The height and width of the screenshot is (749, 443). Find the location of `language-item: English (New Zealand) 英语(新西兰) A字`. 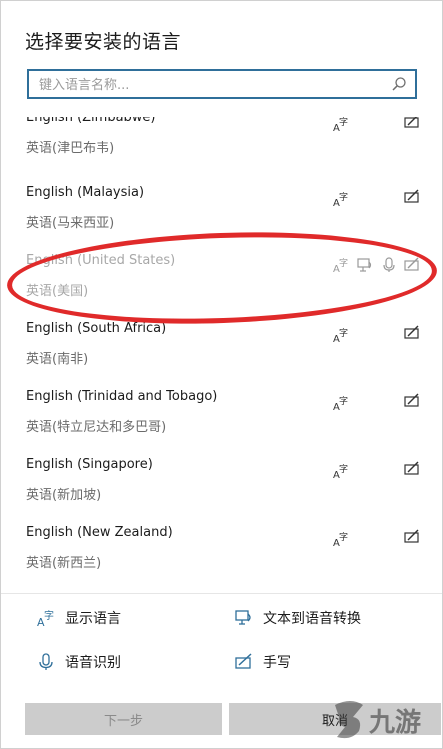

language-item: English (New Zealand) 英语(新西兰) A字 is located at coordinates (221, 556).